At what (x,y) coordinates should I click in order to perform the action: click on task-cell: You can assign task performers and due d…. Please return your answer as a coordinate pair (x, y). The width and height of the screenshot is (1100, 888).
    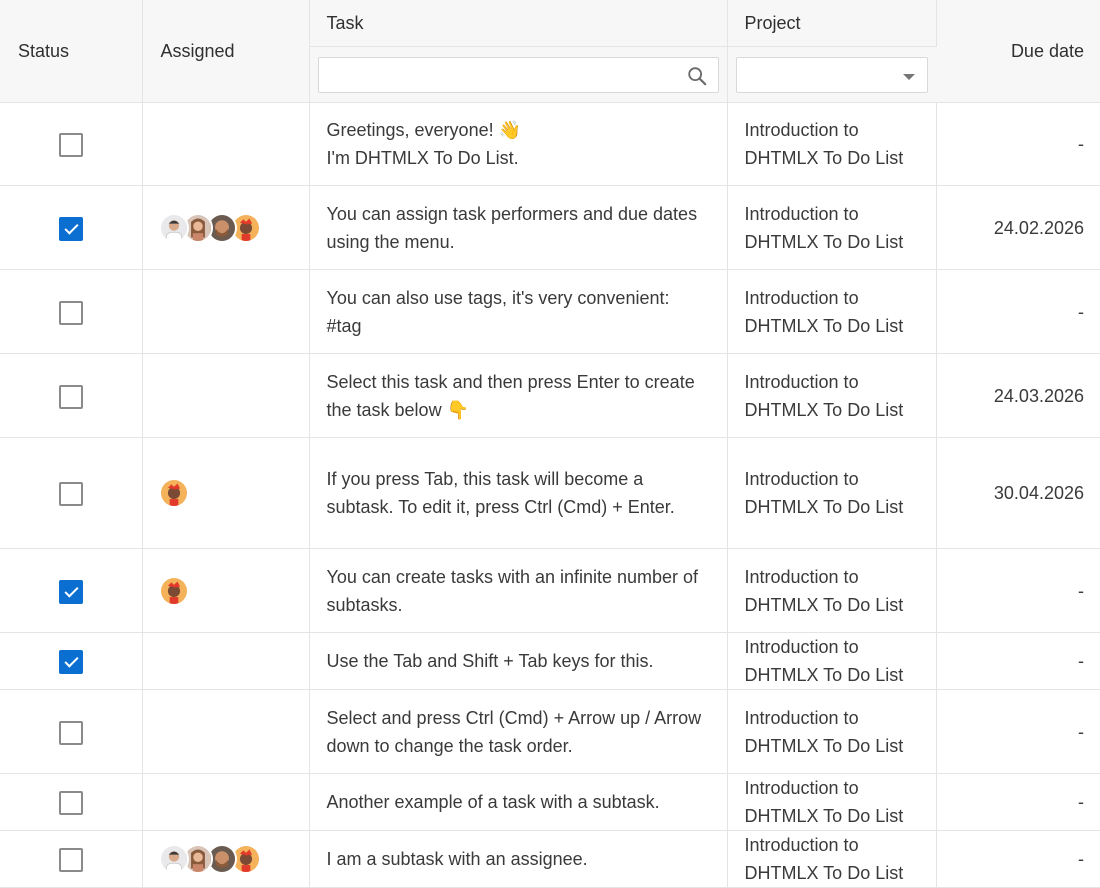
    Looking at the image, I should click on (518, 227).